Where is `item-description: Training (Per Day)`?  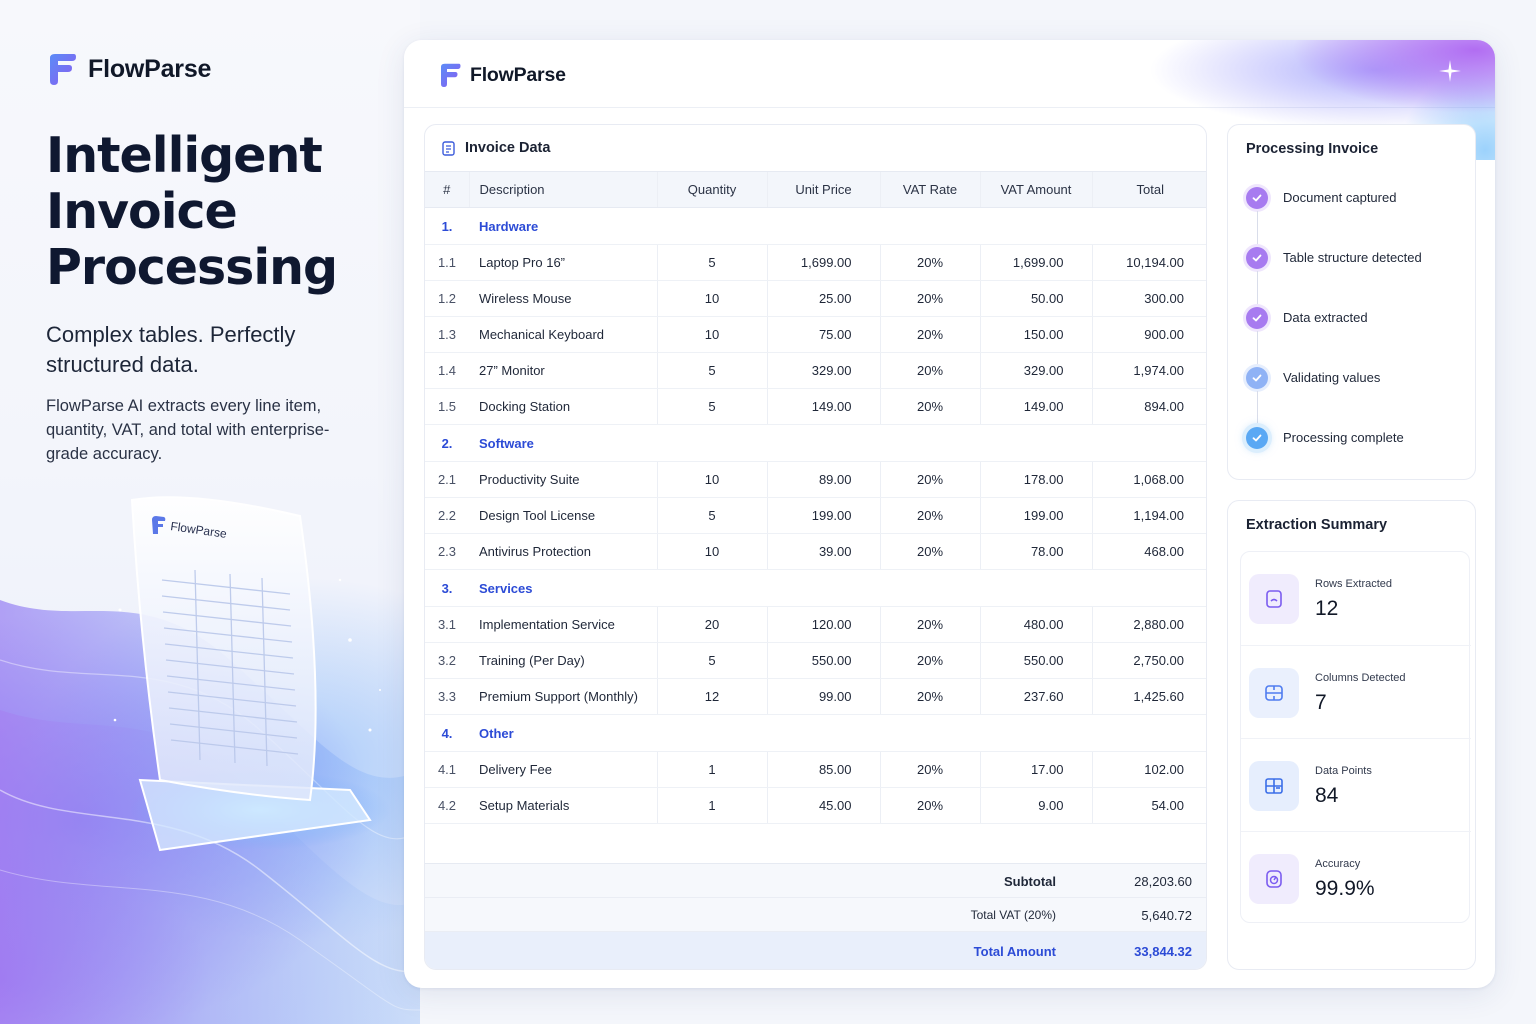
item-description: Training (Per Day) is located at coordinates (563, 660).